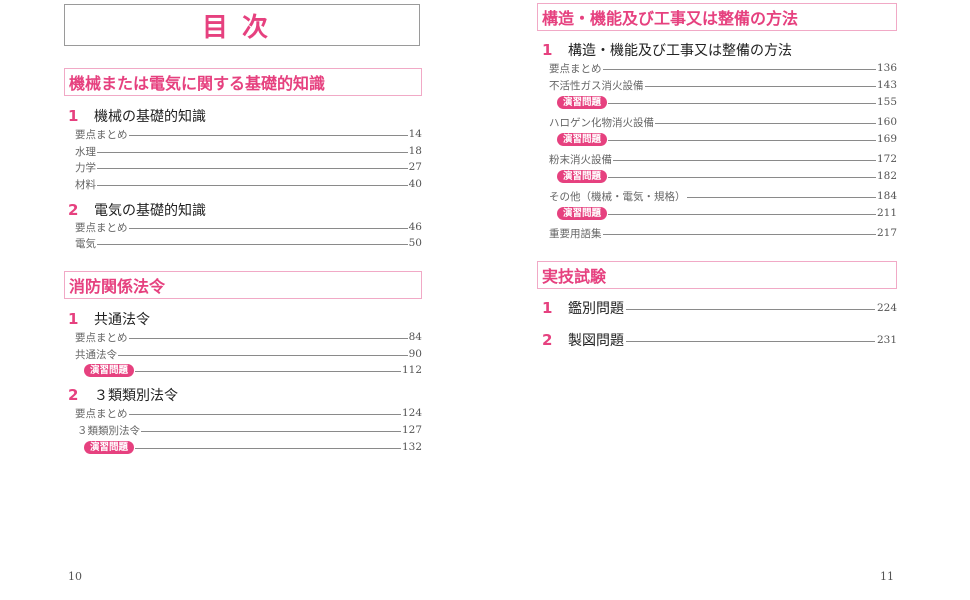 The image size is (970, 600). I want to click on toc-page: 231, so click(886, 340).